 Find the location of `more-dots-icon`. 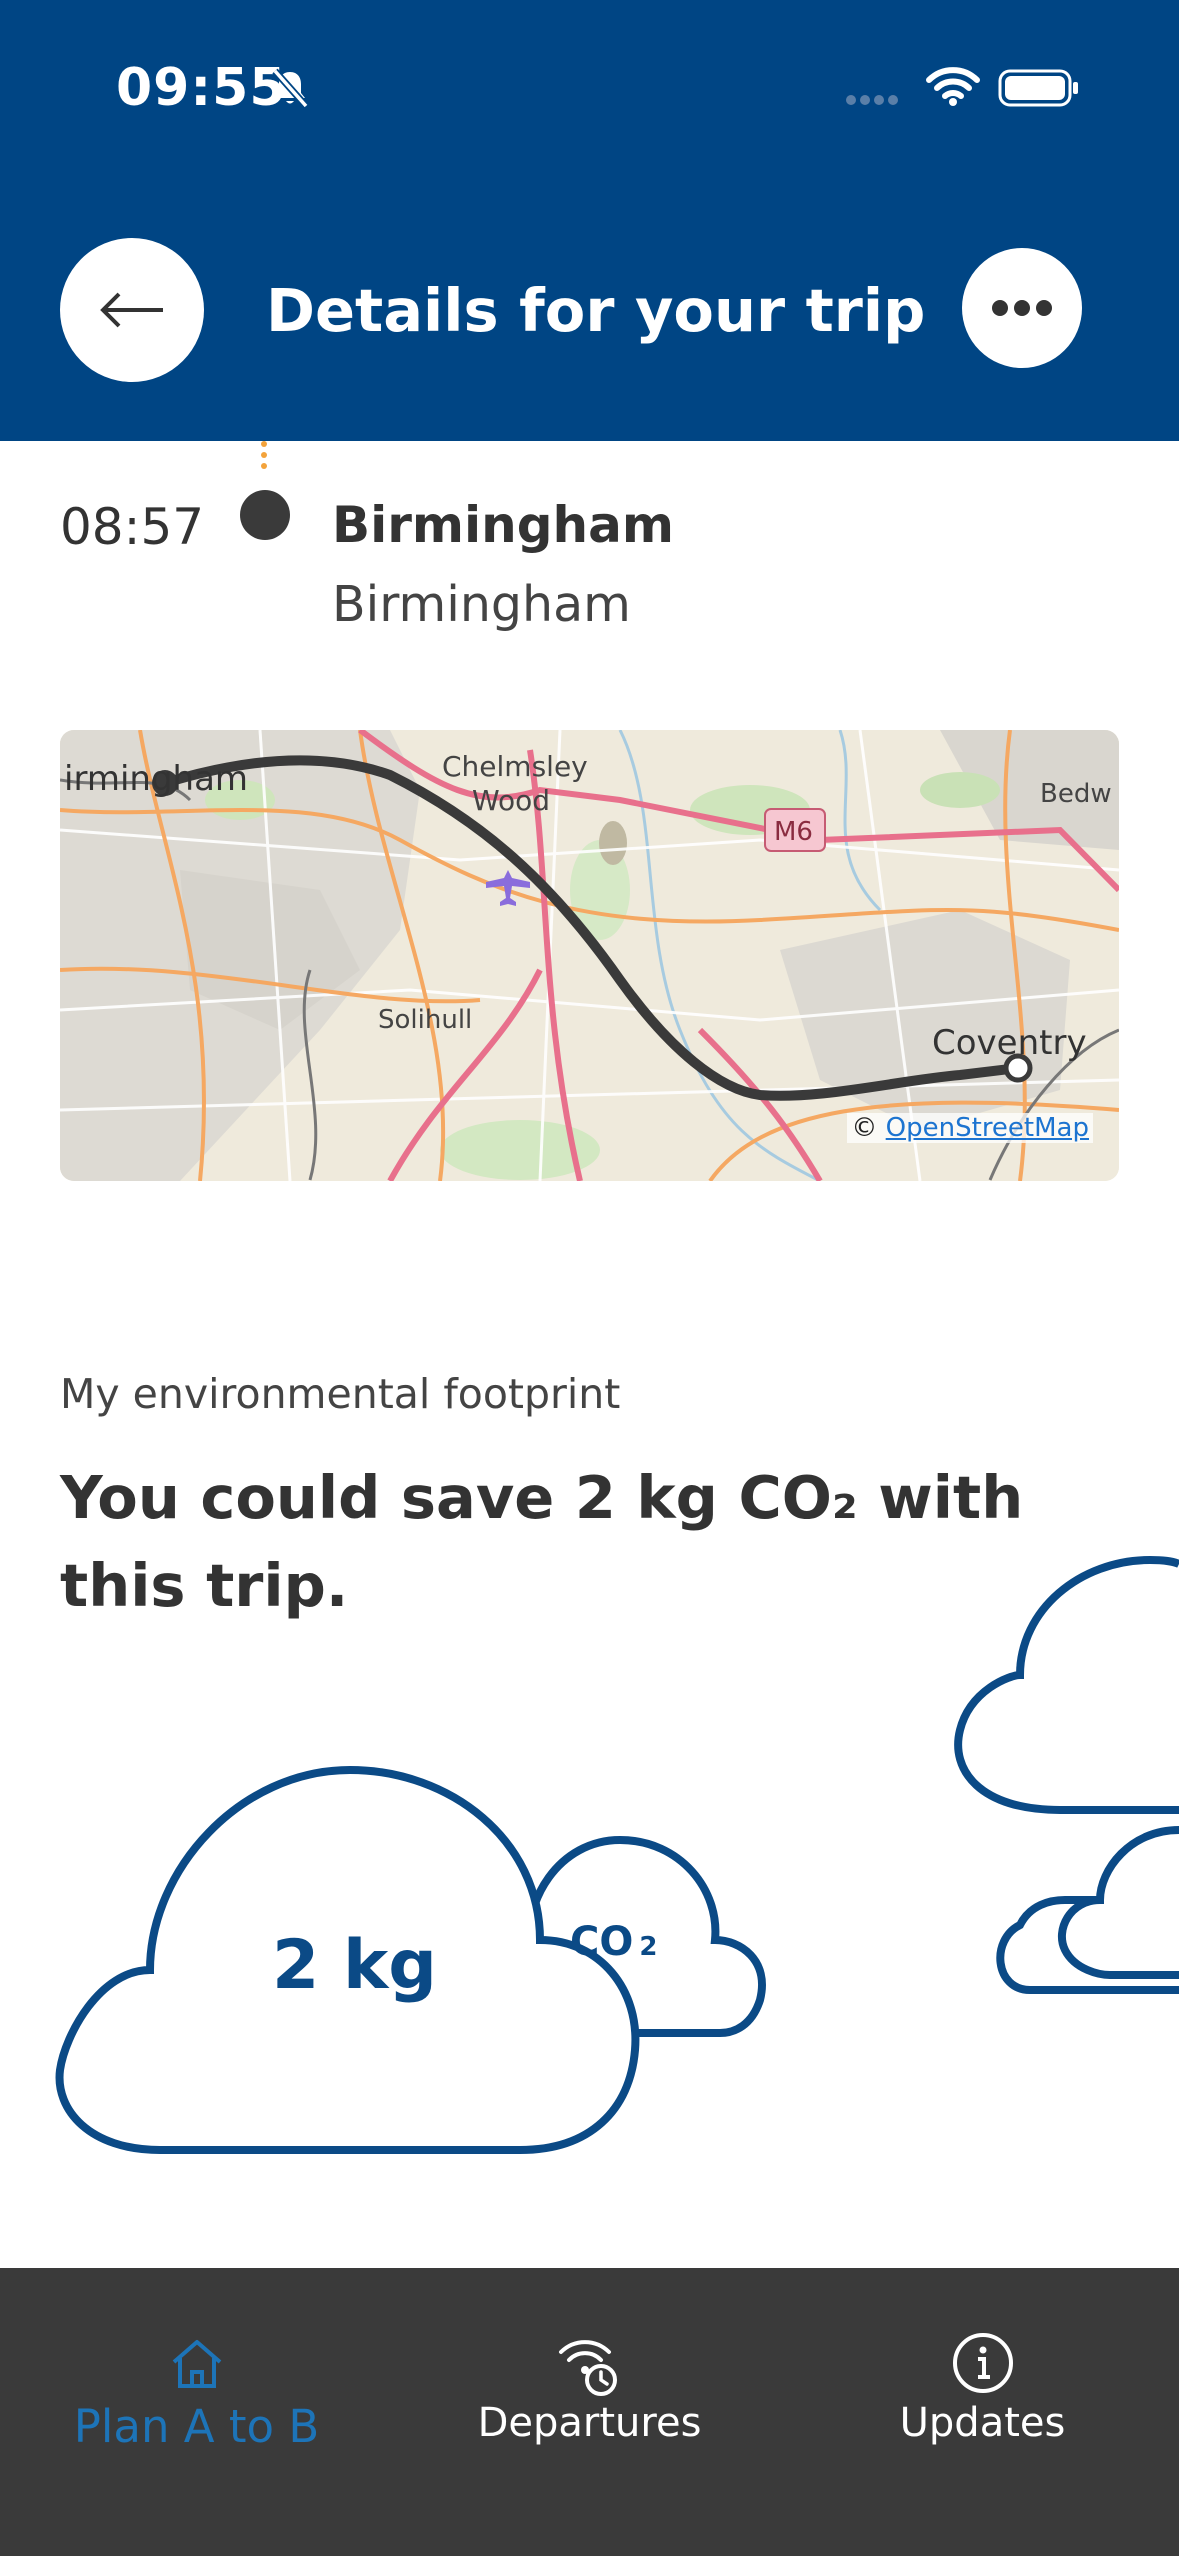

more-dots-icon is located at coordinates (1022, 308).